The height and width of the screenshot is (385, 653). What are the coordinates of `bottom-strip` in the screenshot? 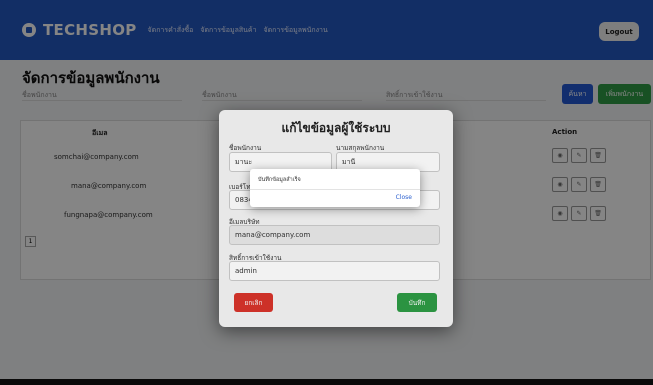 It's located at (326, 382).